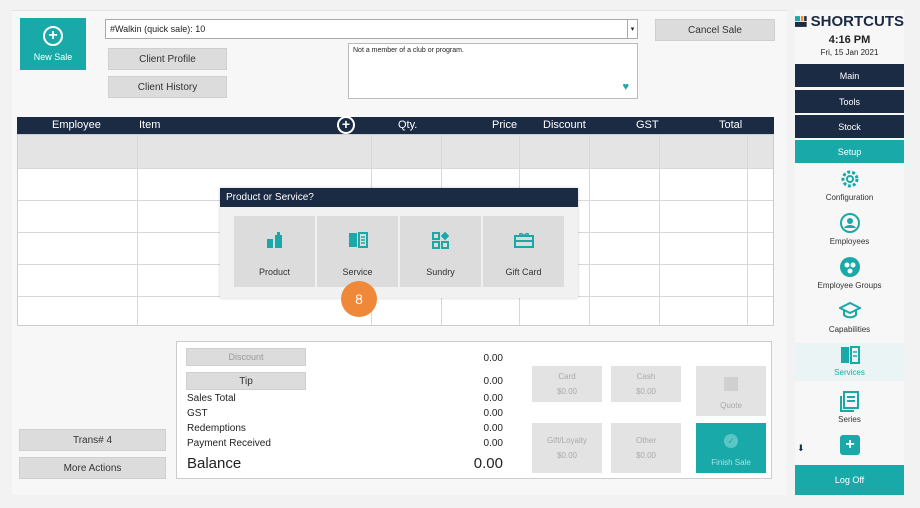 Image resolution: width=920 pixels, height=508 pixels. Describe the element at coordinates (357, 272) in the screenshot. I see `service-label: Service` at that location.